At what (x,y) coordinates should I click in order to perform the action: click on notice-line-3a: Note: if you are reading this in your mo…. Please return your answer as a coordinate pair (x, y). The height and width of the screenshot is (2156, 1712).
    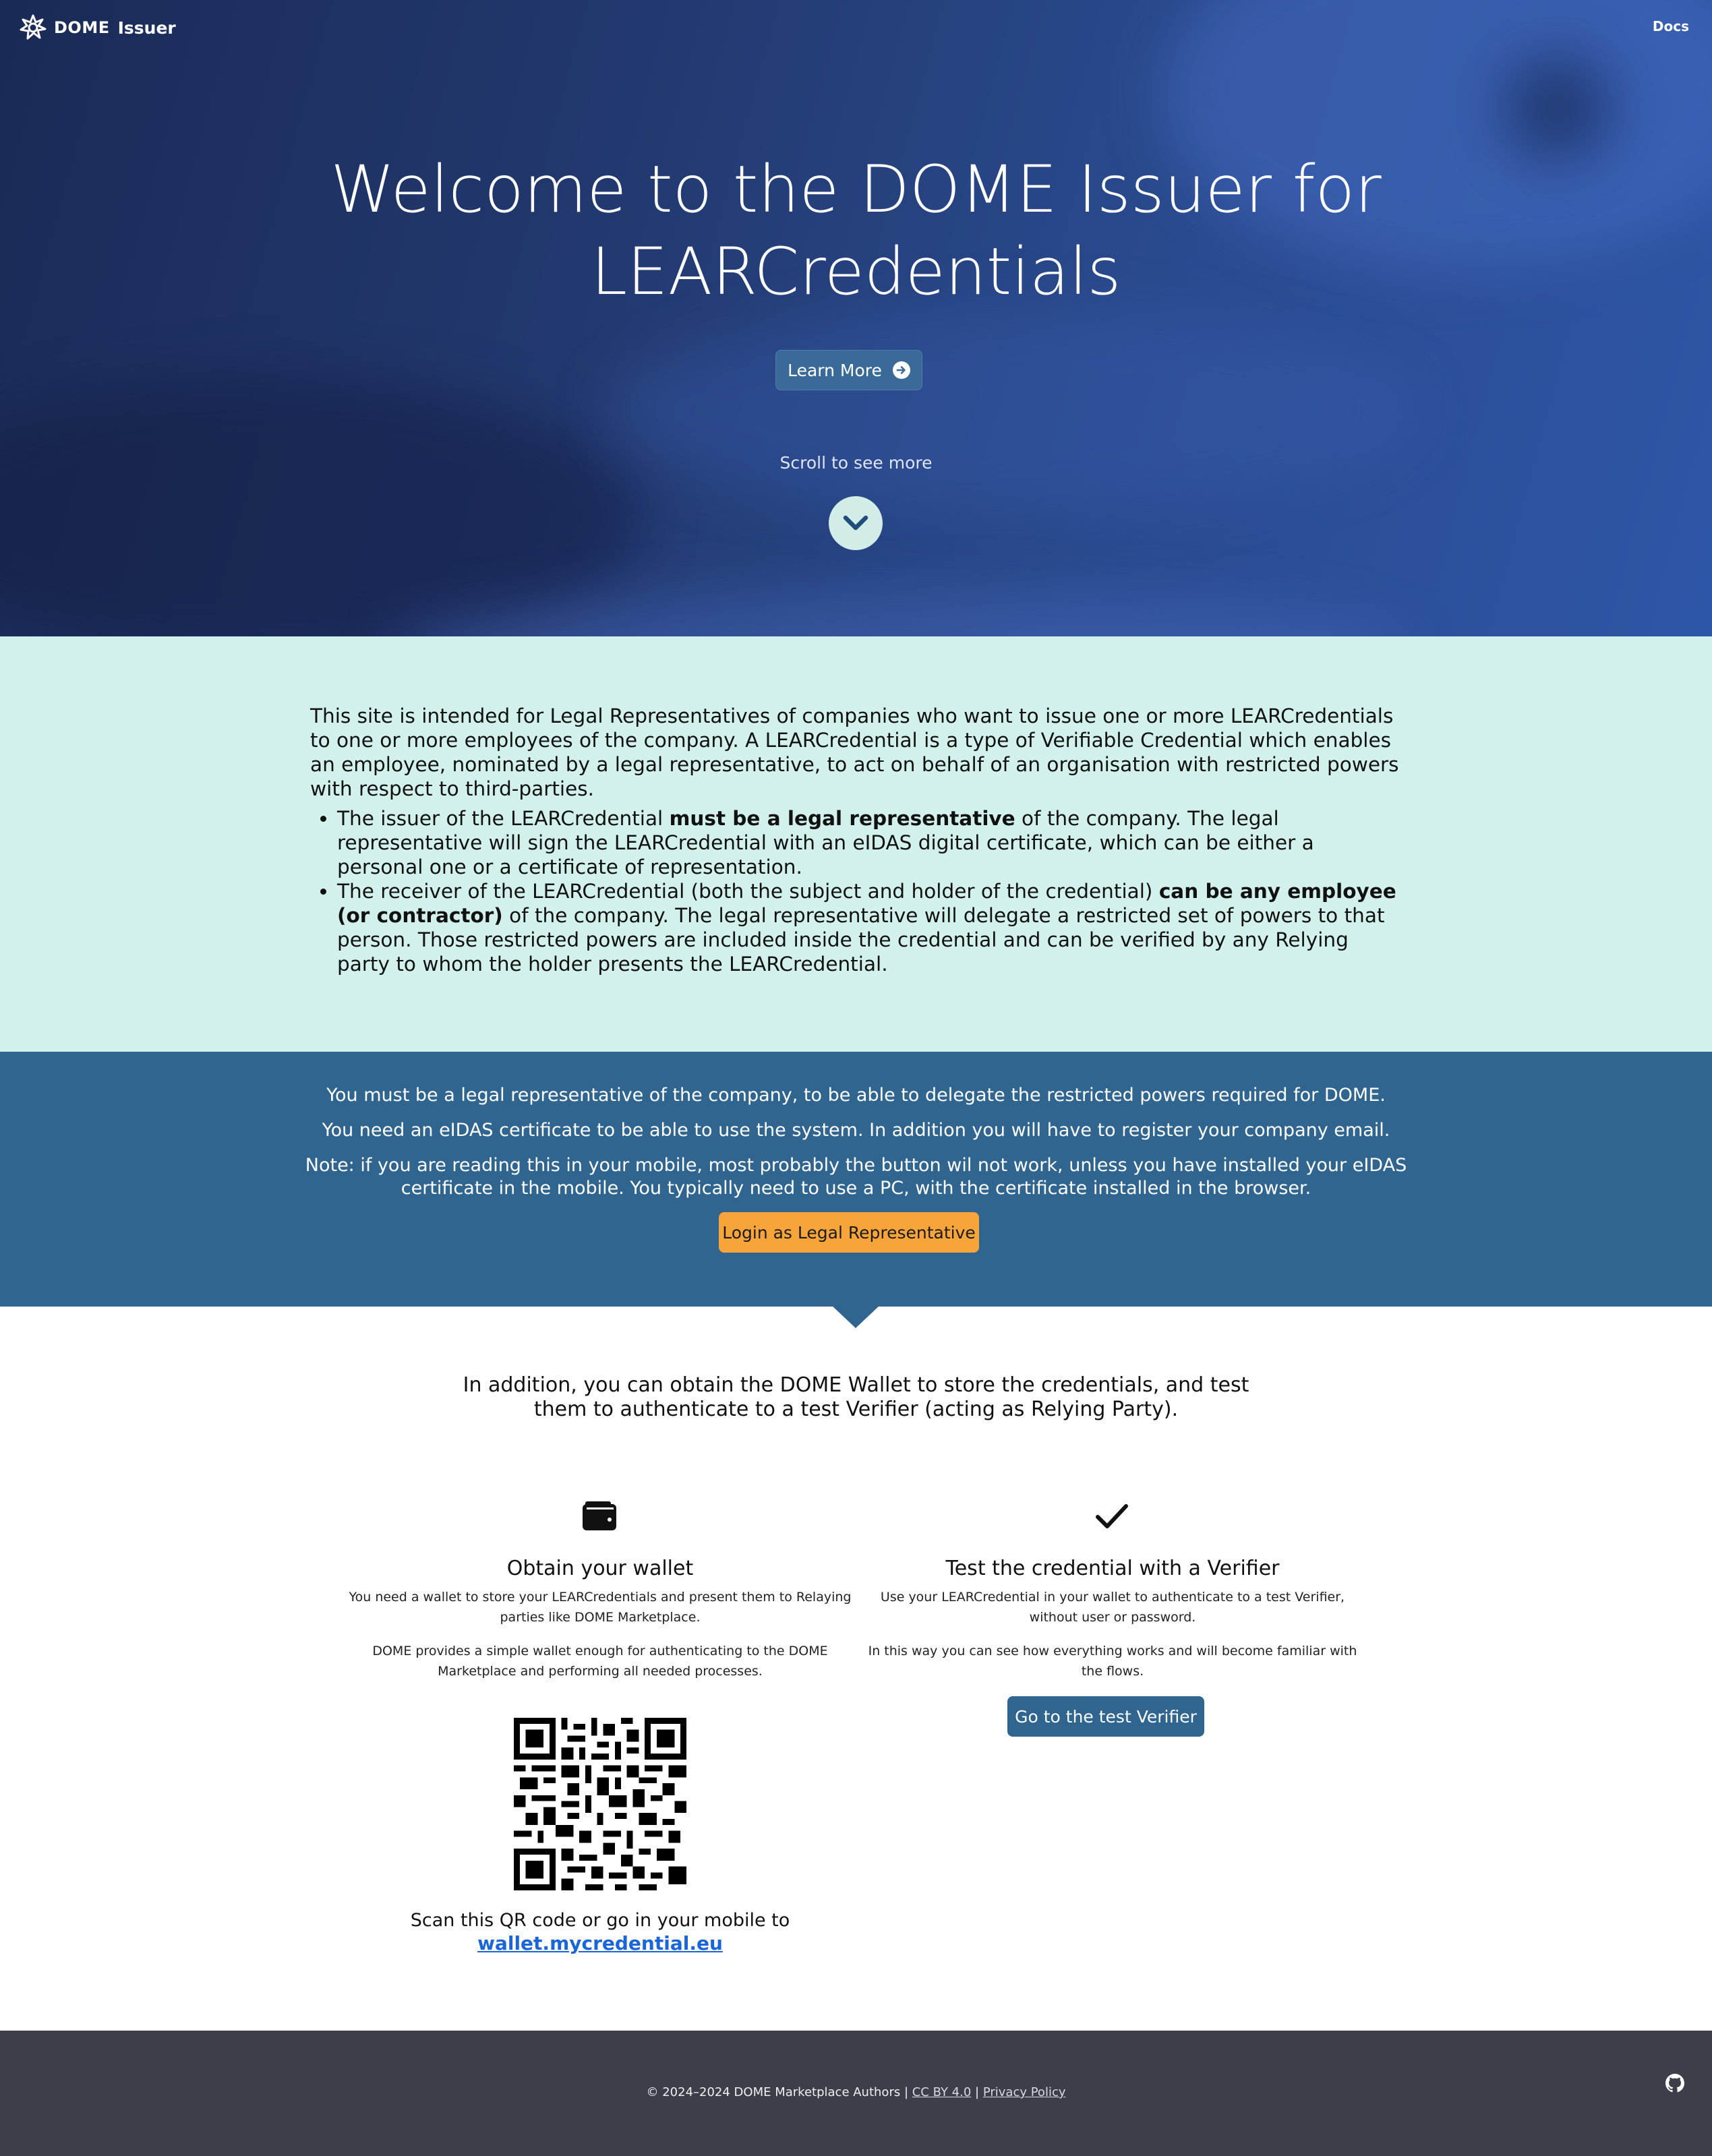
    Looking at the image, I should click on (856, 1165).